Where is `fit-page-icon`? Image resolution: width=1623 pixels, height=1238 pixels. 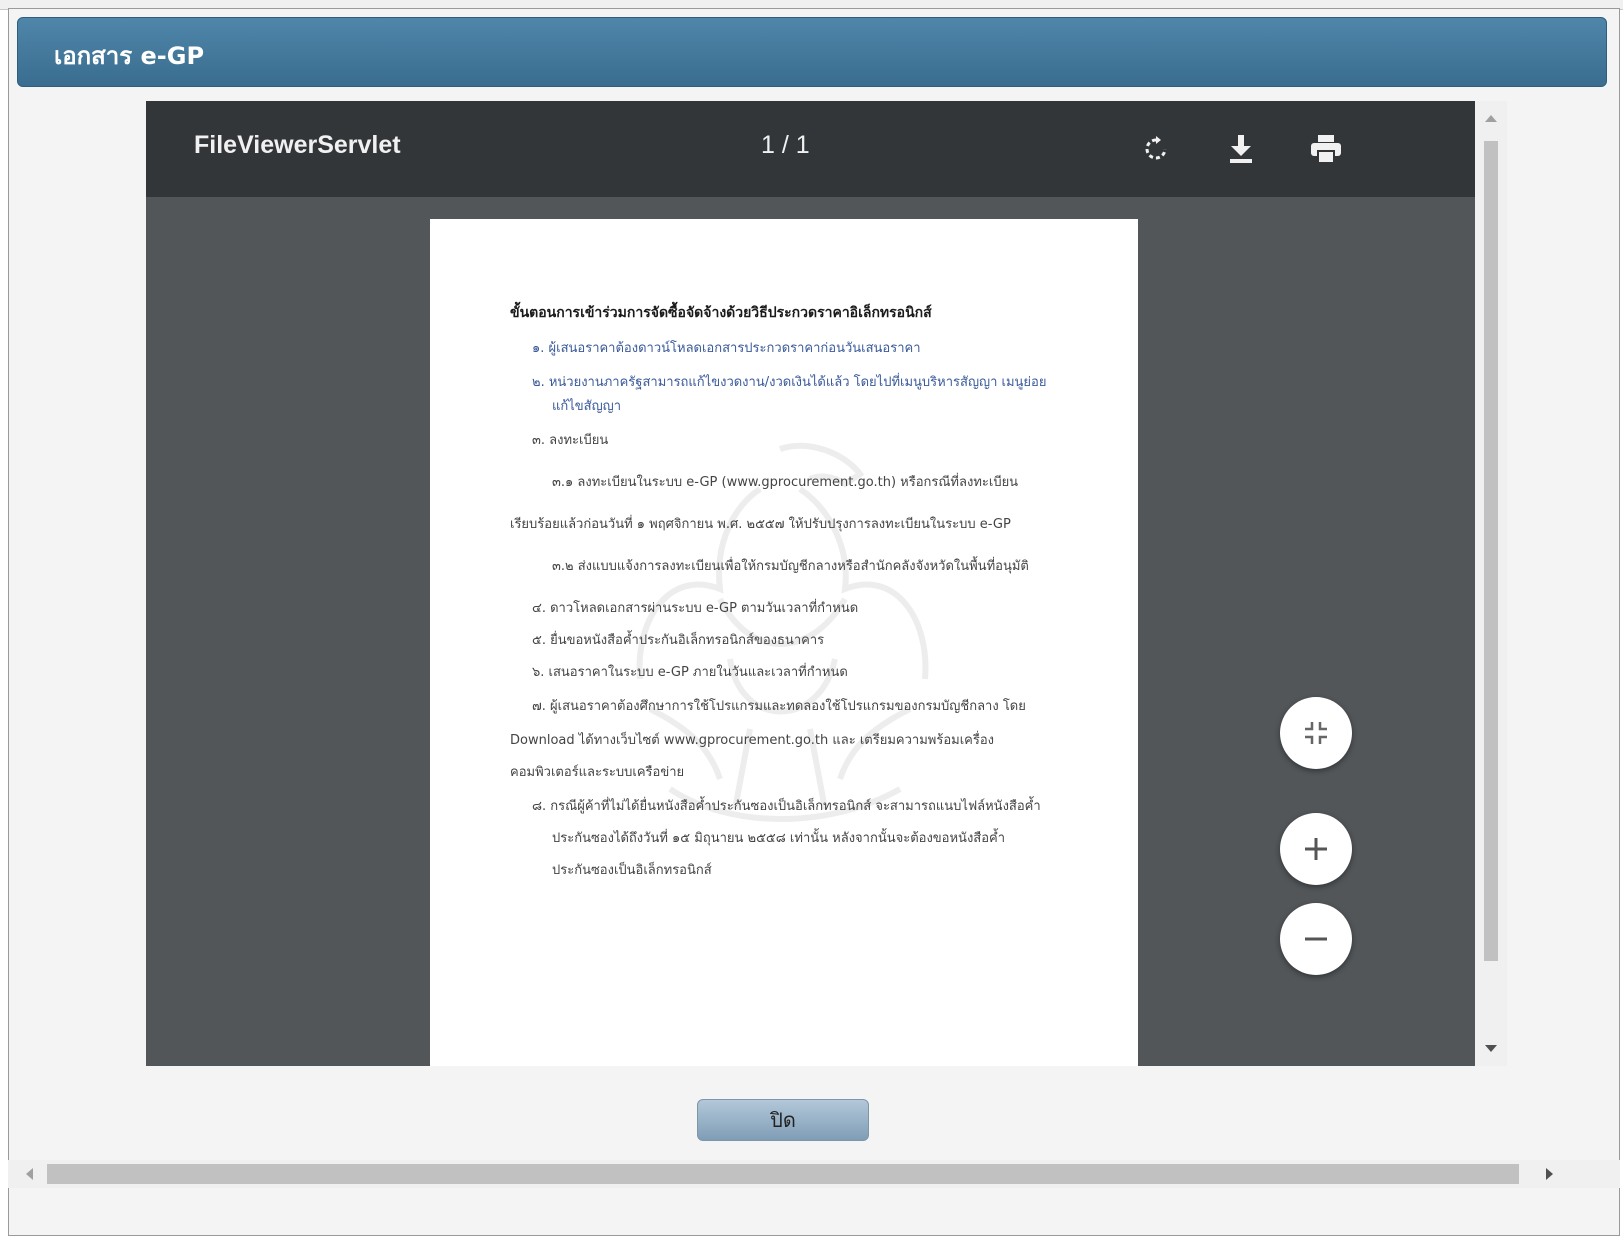 fit-page-icon is located at coordinates (1316, 733).